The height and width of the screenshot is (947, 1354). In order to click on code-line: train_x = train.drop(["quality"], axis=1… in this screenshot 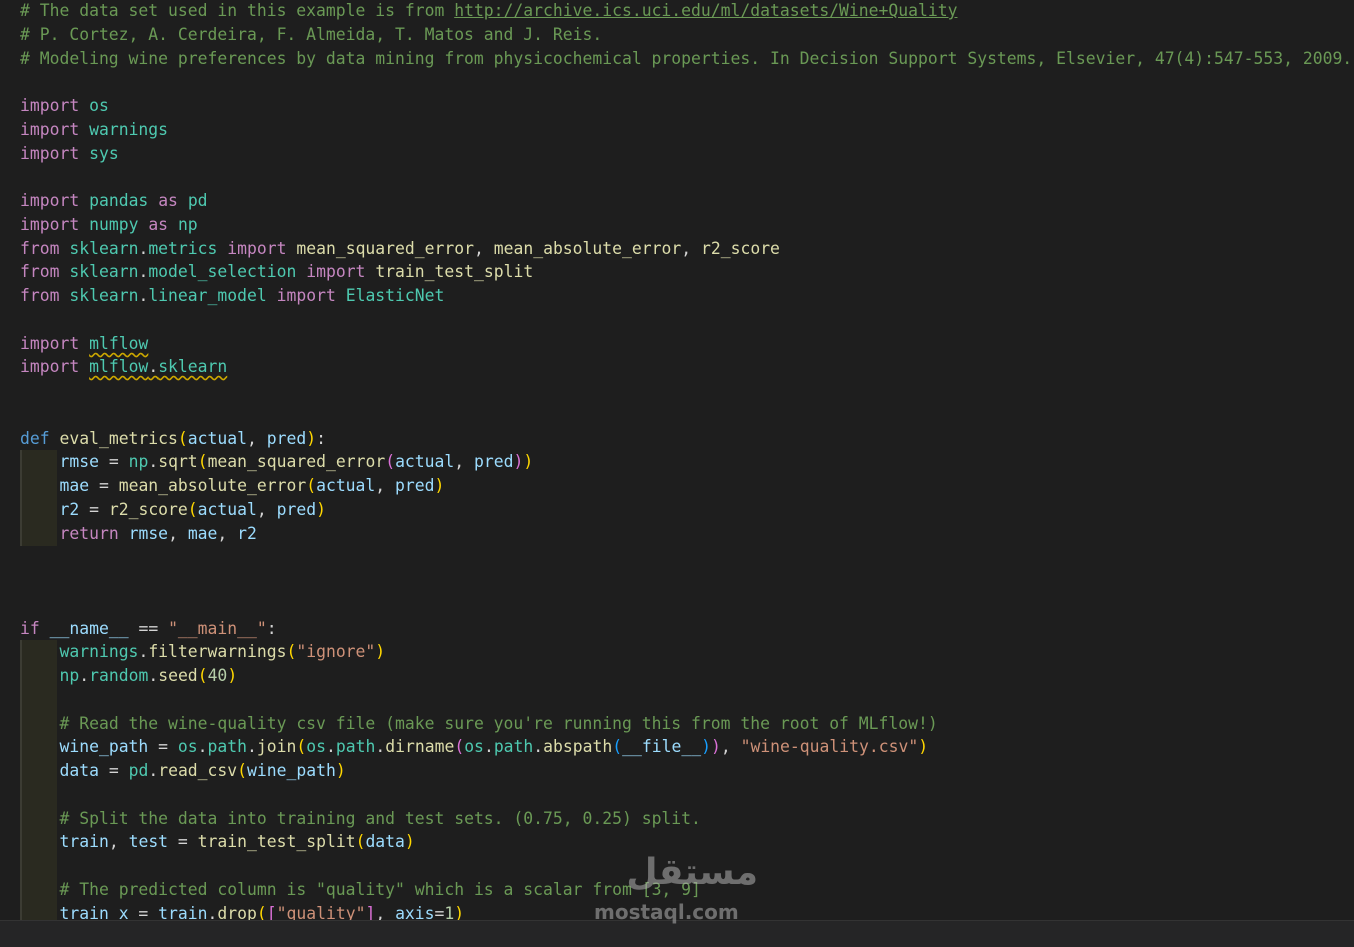, I will do `click(242, 912)`.